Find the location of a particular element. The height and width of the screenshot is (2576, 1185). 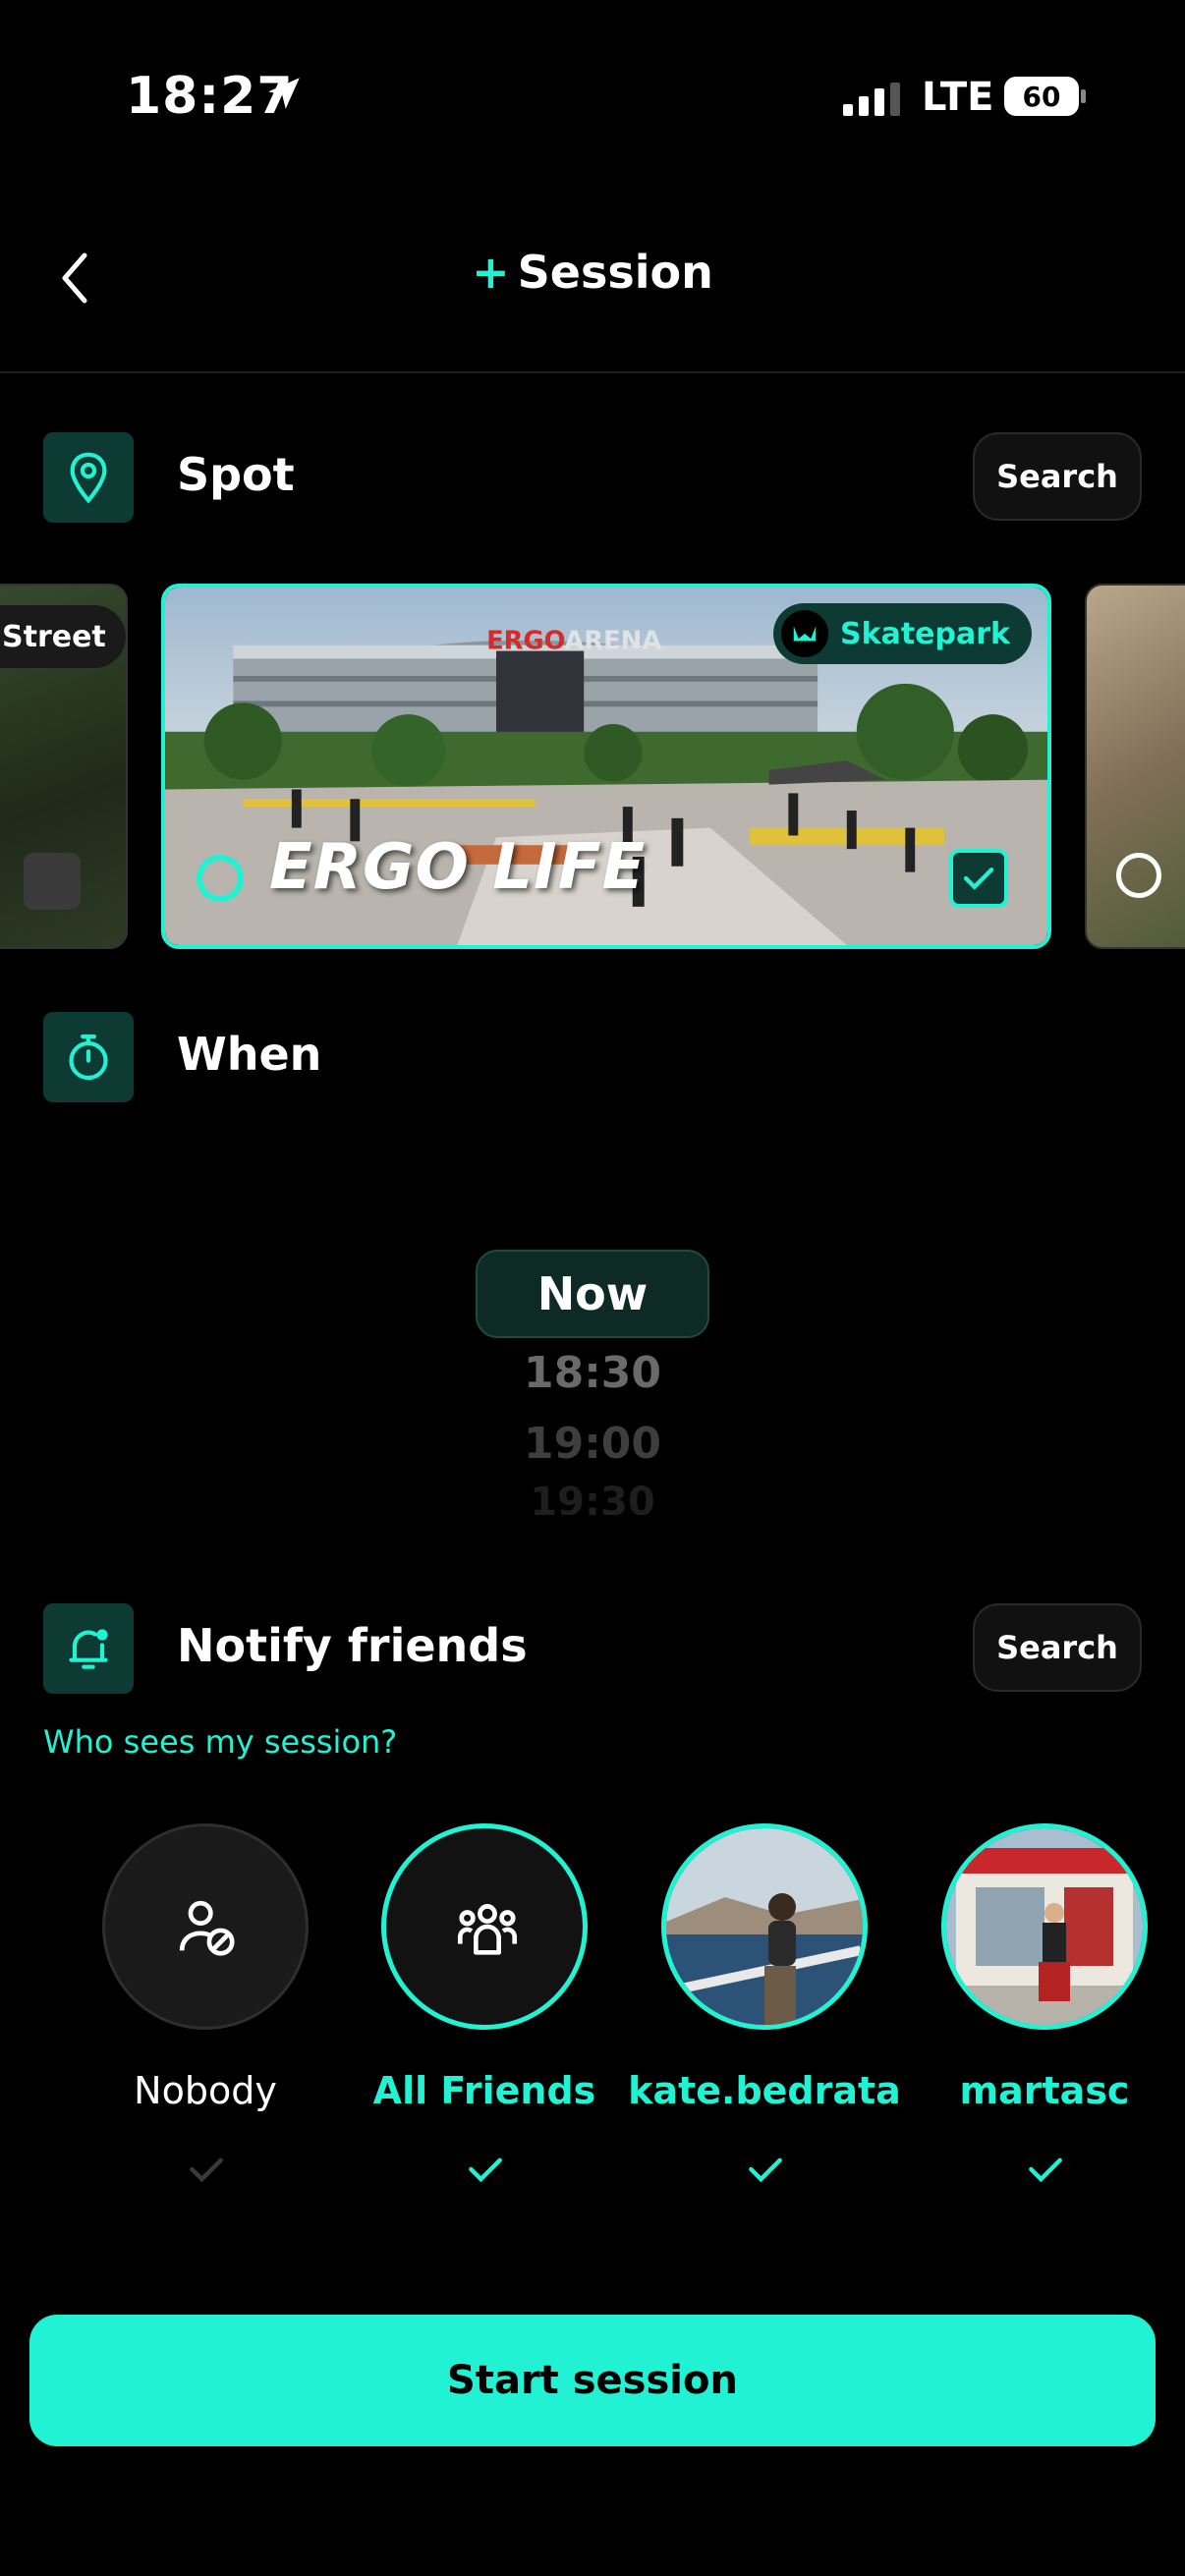

checkmark-icon is located at coordinates (979, 879).